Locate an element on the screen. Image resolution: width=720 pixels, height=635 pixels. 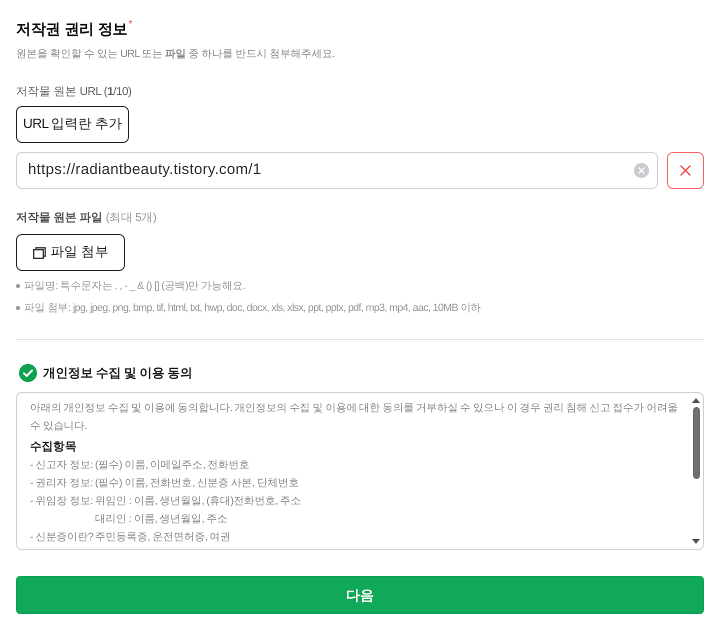
item-value: 대리인 : 이름, 생년월일, 주소 is located at coordinates (161, 519).